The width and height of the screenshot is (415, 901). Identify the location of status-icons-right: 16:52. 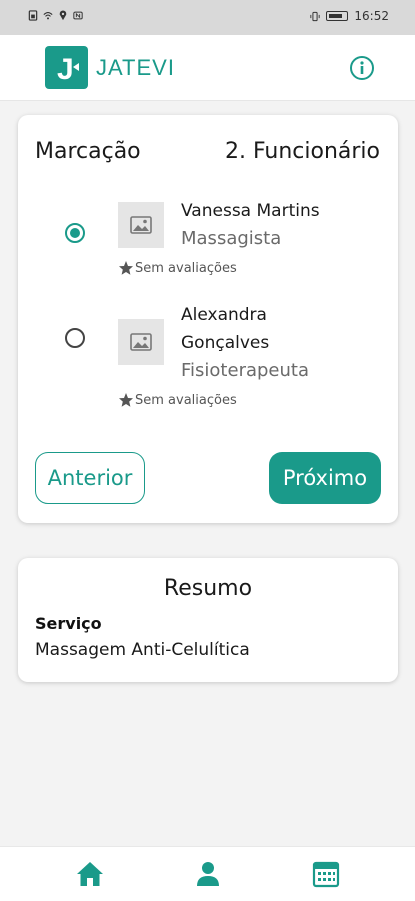
(349, 16).